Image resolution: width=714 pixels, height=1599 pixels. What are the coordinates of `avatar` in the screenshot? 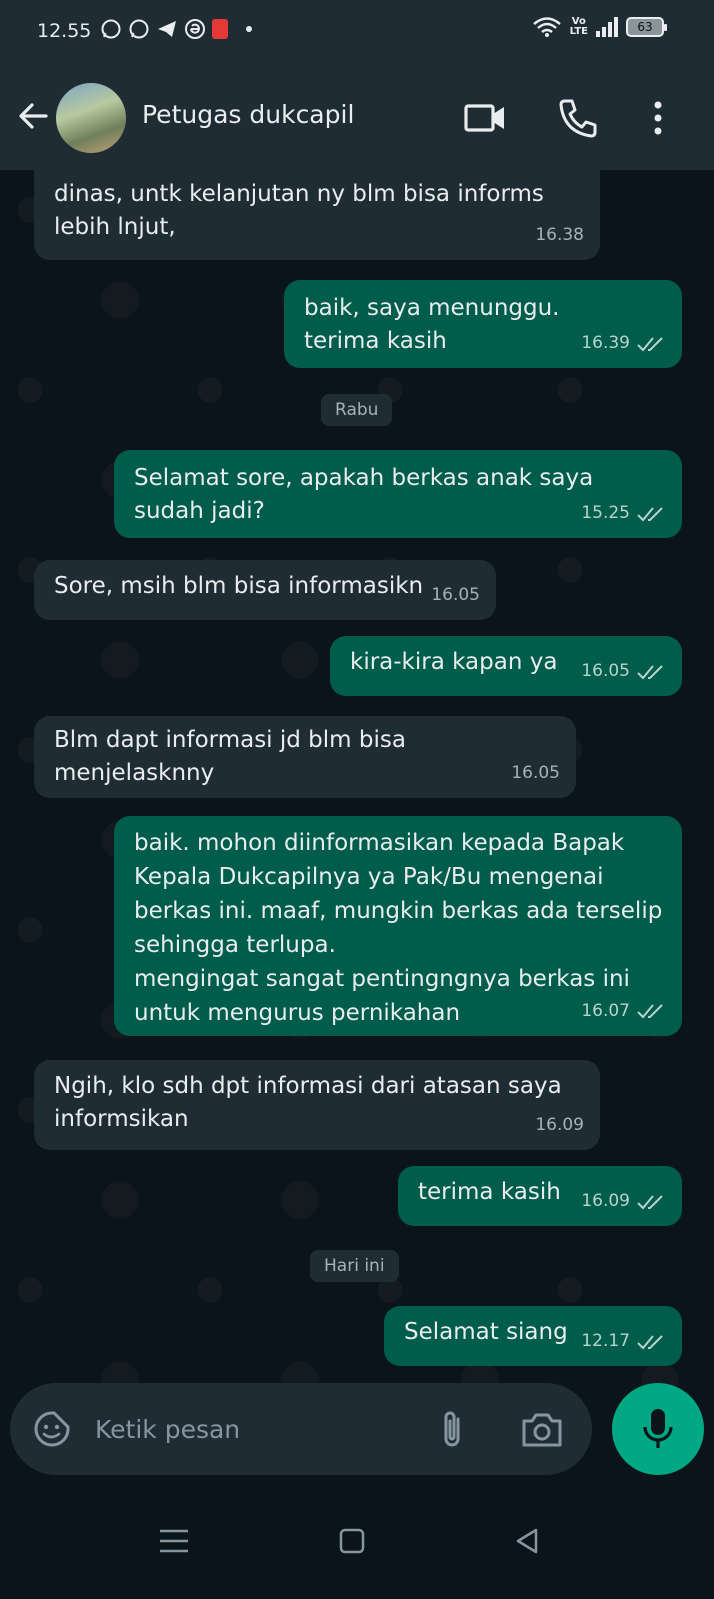 It's located at (91, 118).